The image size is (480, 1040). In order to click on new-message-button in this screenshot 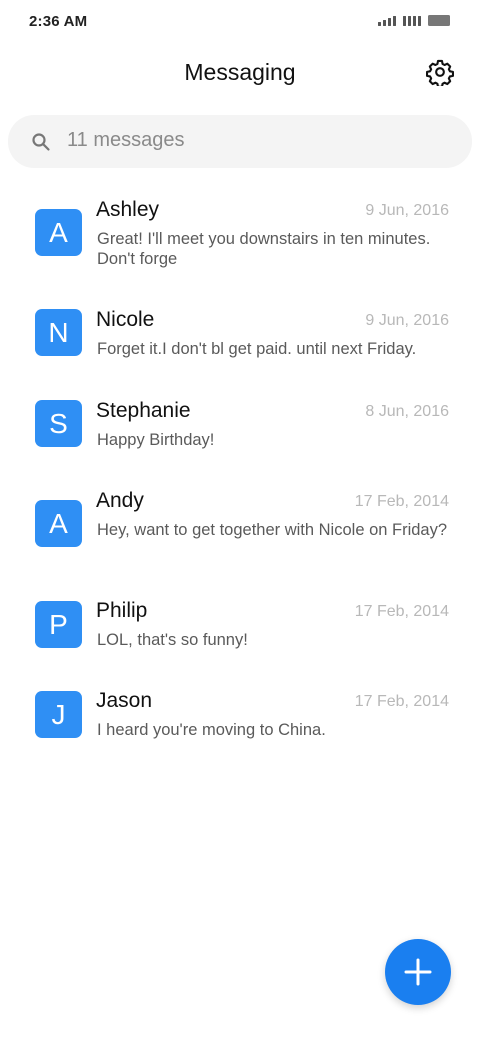, I will do `click(418, 972)`.